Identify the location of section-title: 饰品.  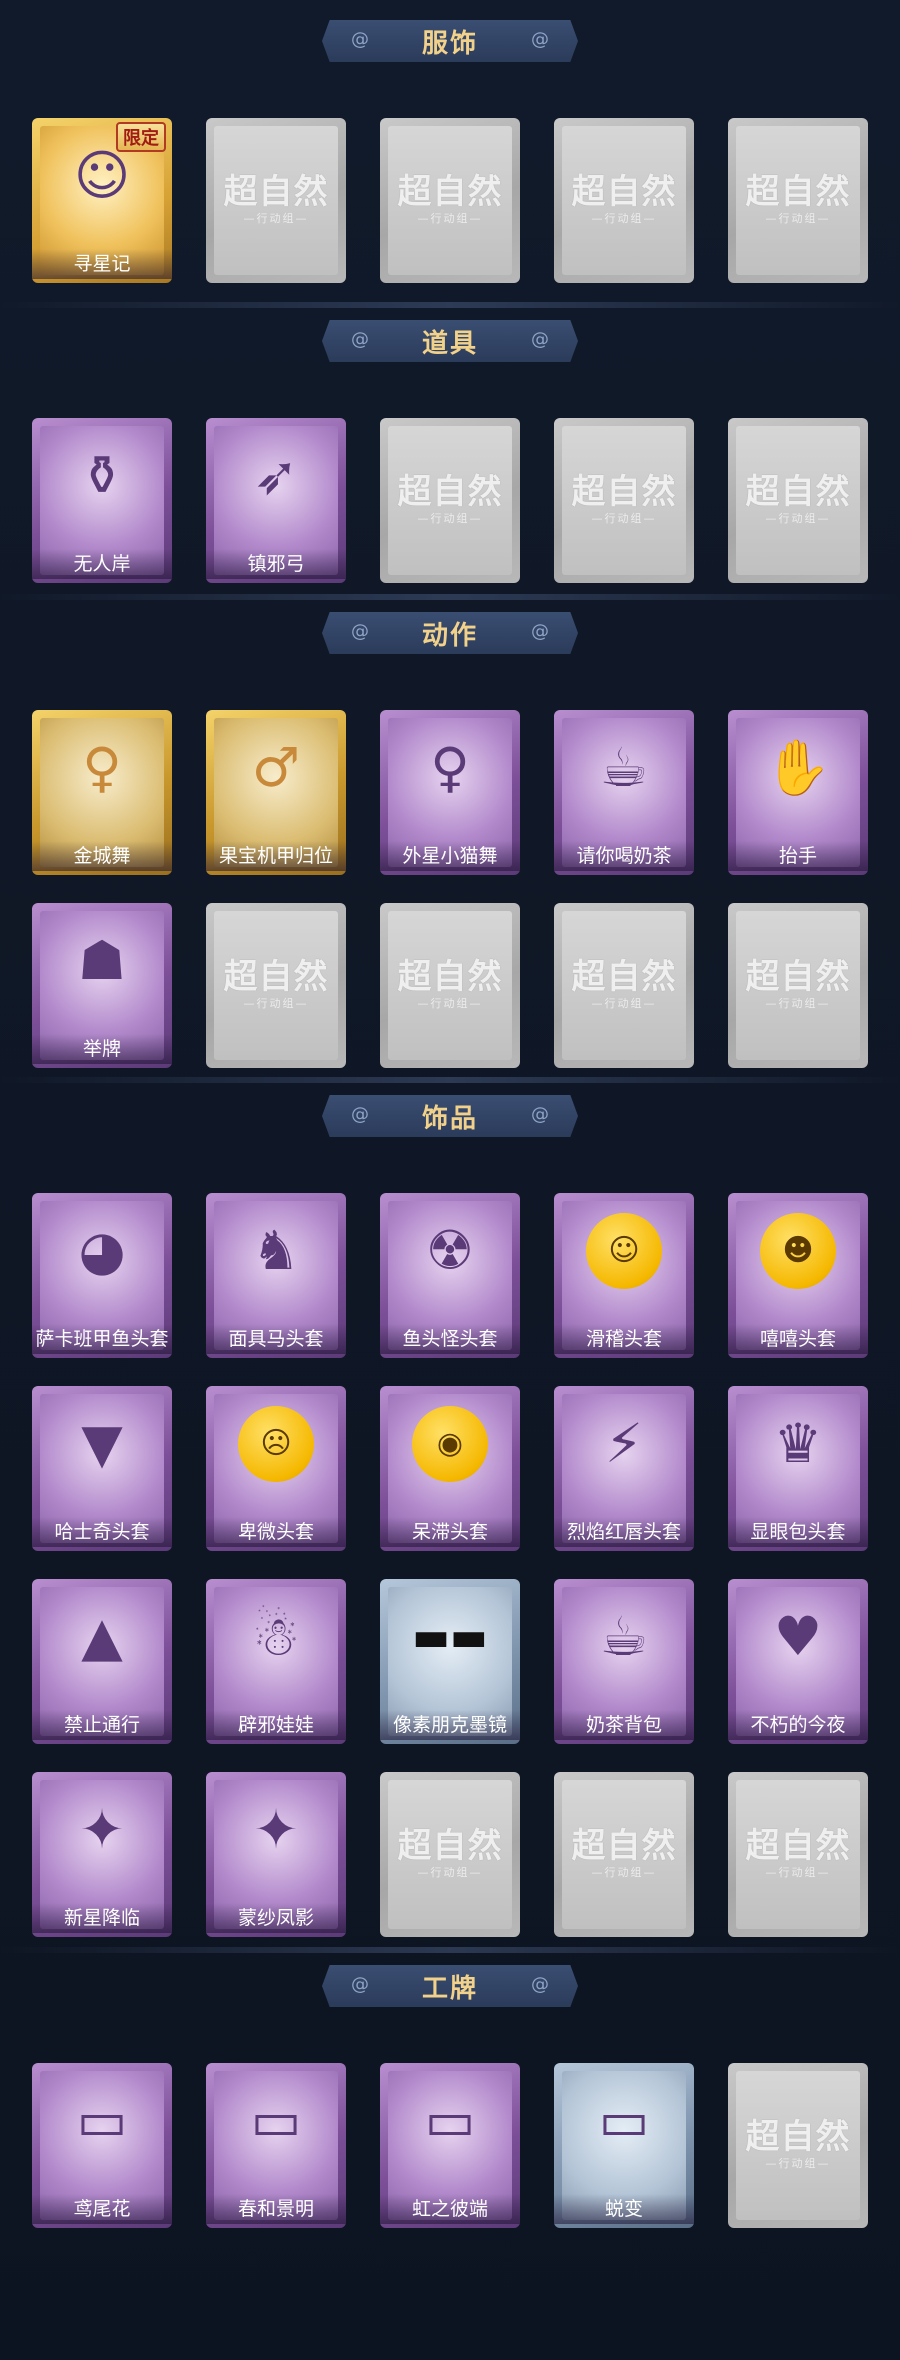
(449, 1118).